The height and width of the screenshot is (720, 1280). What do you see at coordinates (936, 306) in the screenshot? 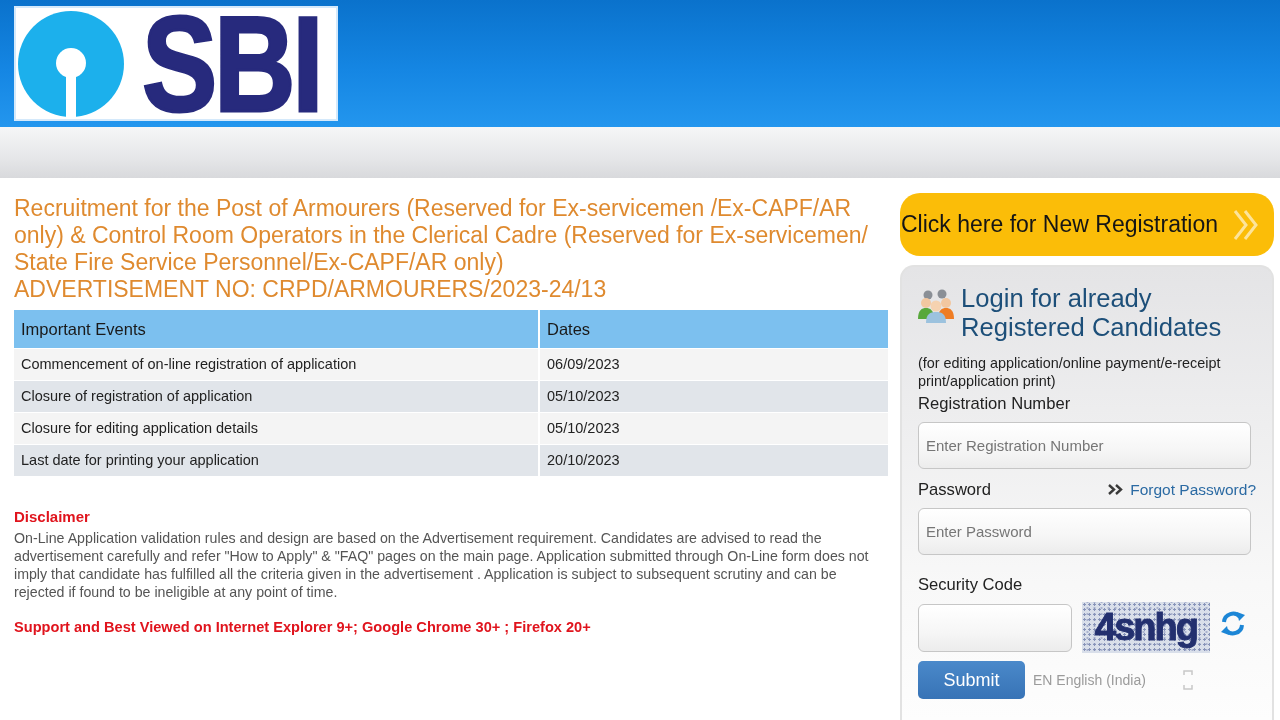
I see `user-group-icon` at bounding box center [936, 306].